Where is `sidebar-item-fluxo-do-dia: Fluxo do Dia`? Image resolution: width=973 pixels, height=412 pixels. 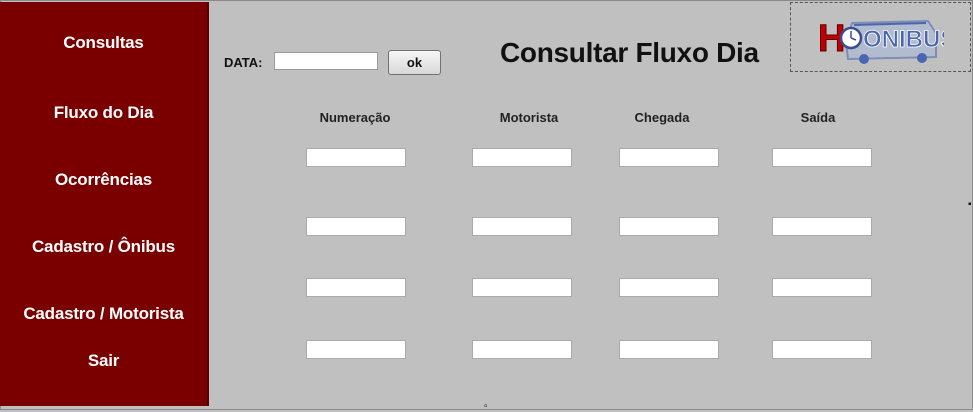
sidebar-item-fluxo-do-dia: Fluxo do Dia is located at coordinates (103, 113).